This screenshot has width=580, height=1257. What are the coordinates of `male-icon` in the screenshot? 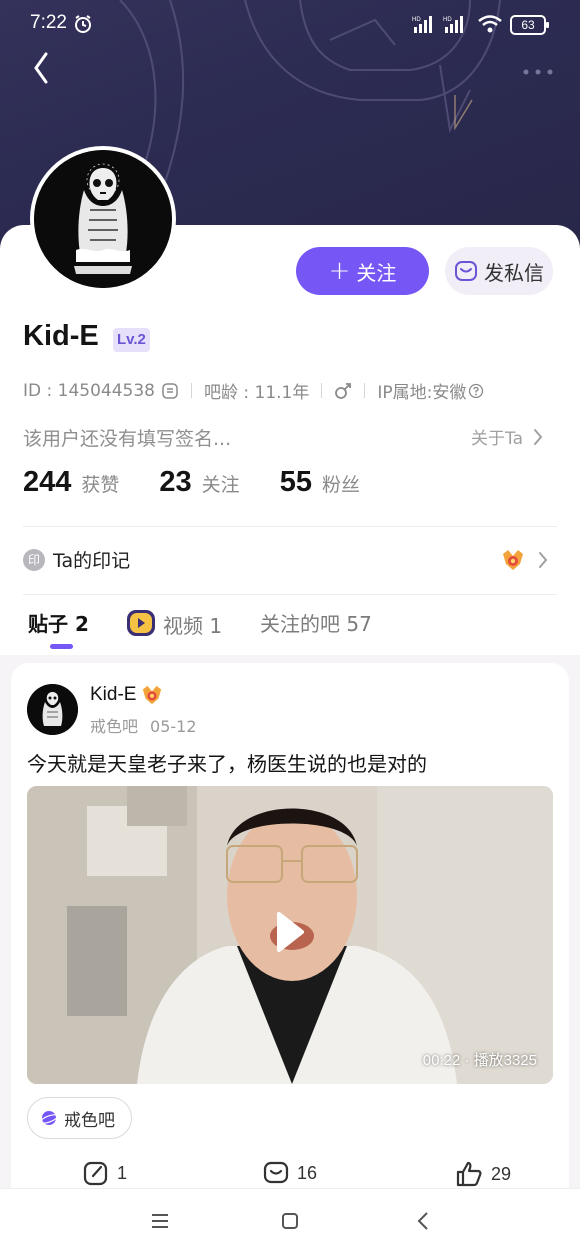 It's located at (343, 390).